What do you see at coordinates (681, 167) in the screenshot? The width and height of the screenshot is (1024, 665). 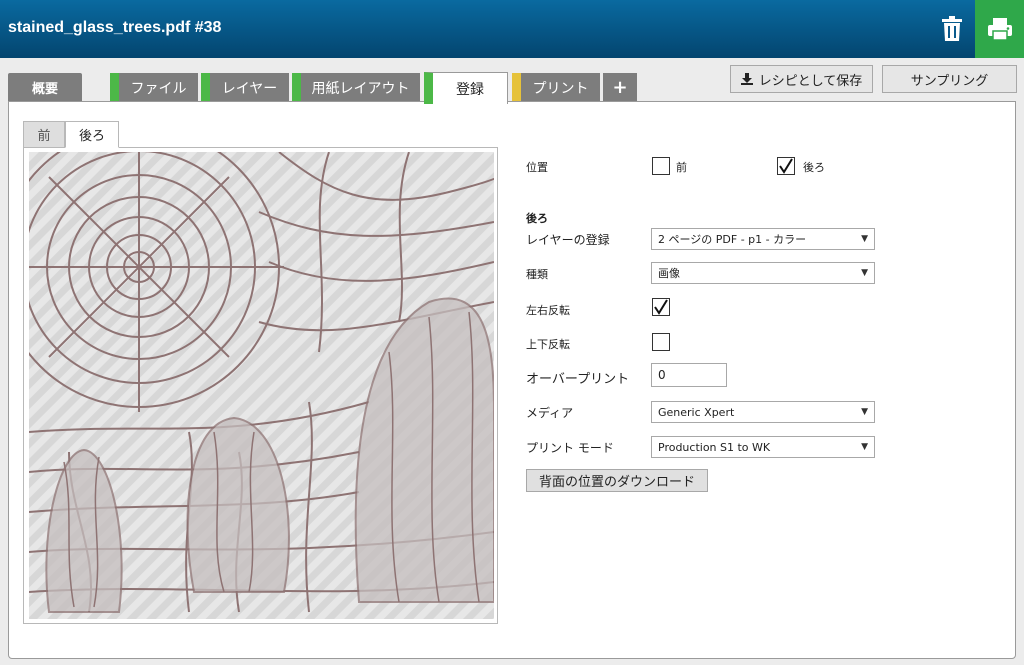 I see `position-front-label: 前` at bounding box center [681, 167].